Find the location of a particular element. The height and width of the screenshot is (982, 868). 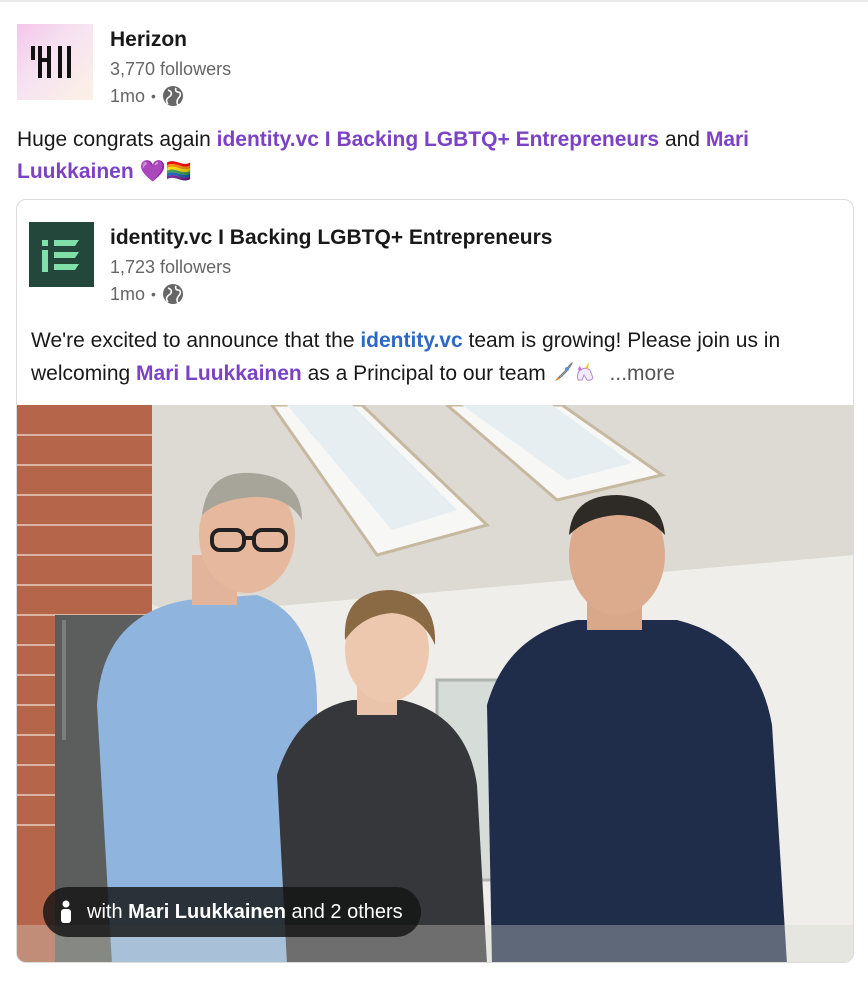

shared-post-time: 1mo is located at coordinates (128, 293).